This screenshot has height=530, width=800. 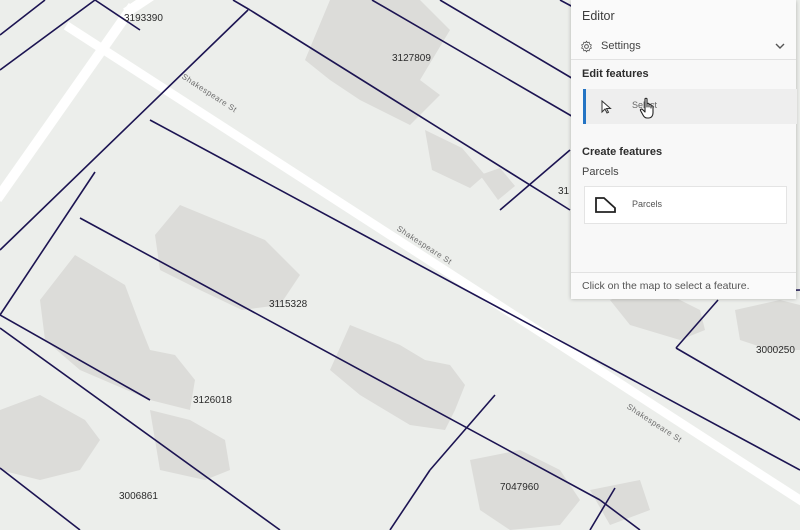 What do you see at coordinates (288, 304) in the screenshot?
I see `parcel-label: 3115328` at bounding box center [288, 304].